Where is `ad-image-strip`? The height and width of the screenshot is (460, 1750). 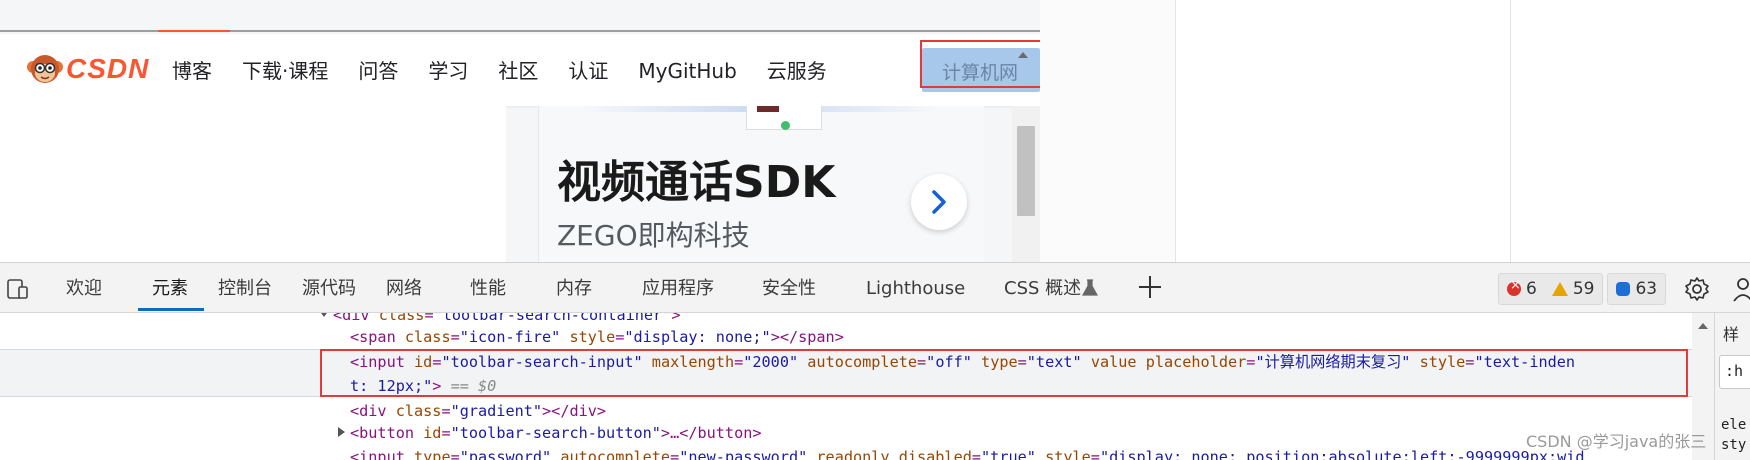
ad-image-strip is located at coordinates (784, 118).